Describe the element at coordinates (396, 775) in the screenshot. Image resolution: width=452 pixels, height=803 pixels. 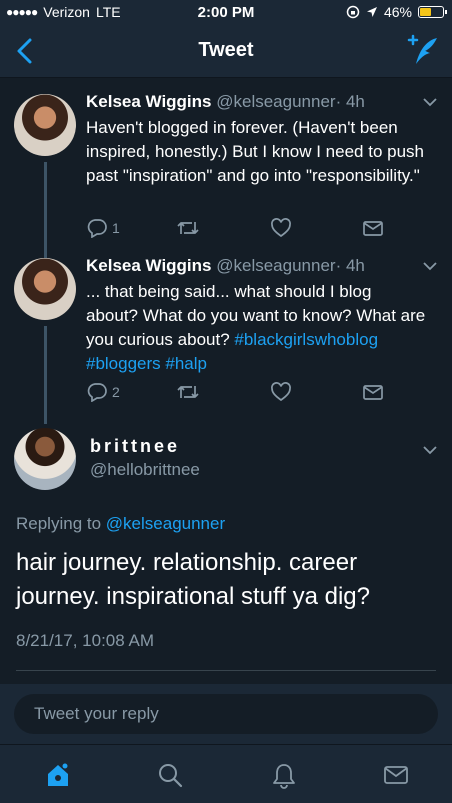
I see `messages-icon` at that location.